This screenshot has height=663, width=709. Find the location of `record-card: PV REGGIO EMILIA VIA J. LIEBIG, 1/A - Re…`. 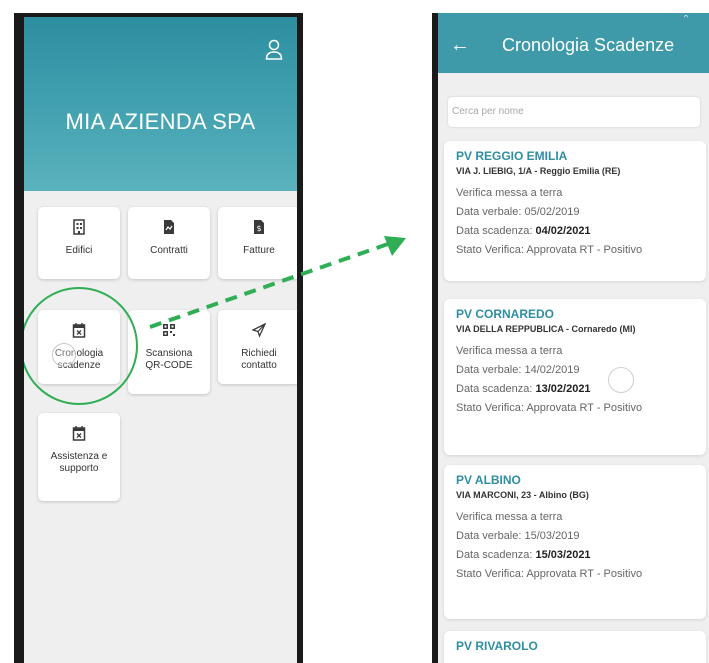

record-card: PV REGGIO EMILIA VIA J. LIEBIG, 1/A - Re… is located at coordinates (575, 211).